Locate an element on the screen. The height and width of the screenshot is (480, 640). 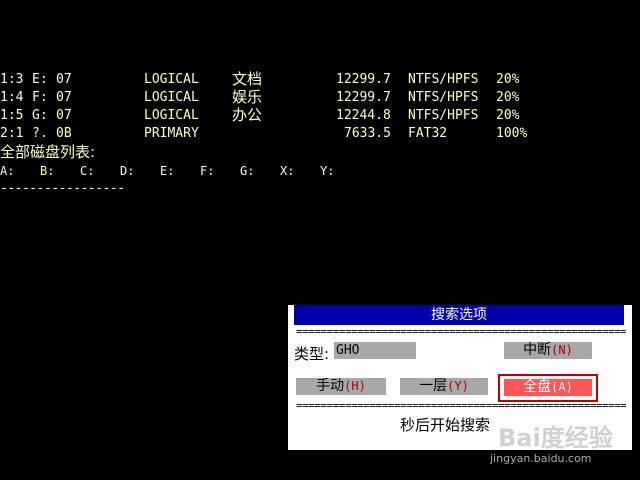
full-disk-button-focus-frame: 全盘(A) is located at coordinates (548, 388).